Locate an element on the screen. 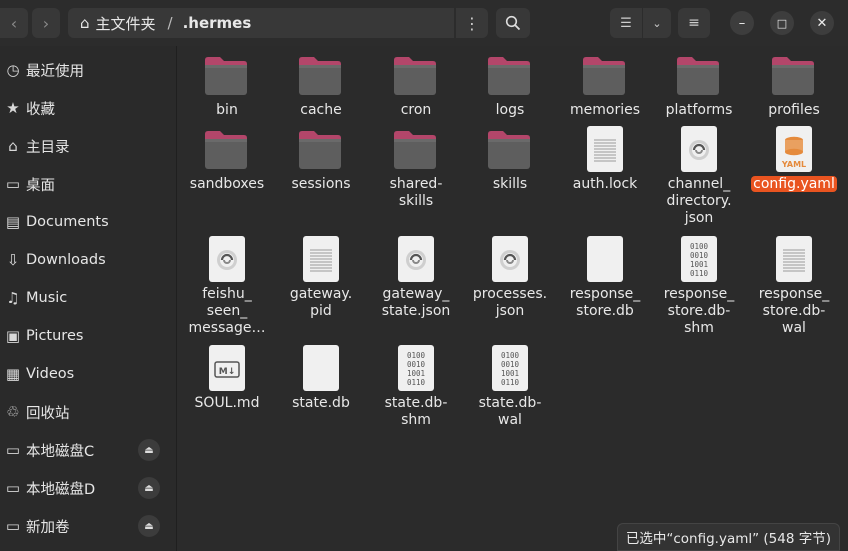 Image resolution: width=848 pixels, height=551 pixels. forward-button: › is located at coordinates (46, 23).